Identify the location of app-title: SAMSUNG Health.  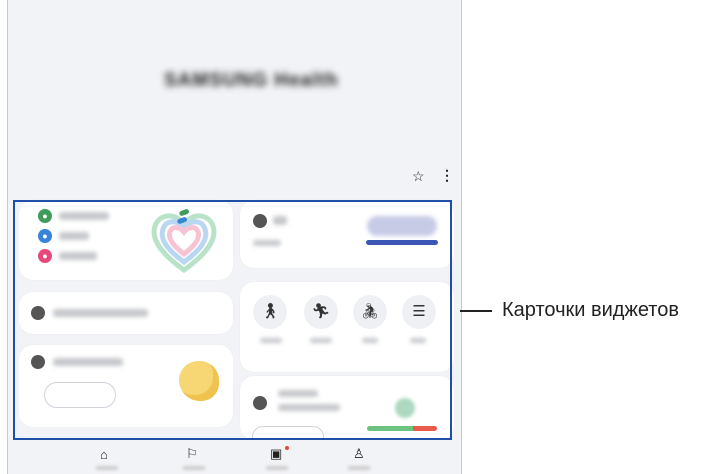
(251, 80).